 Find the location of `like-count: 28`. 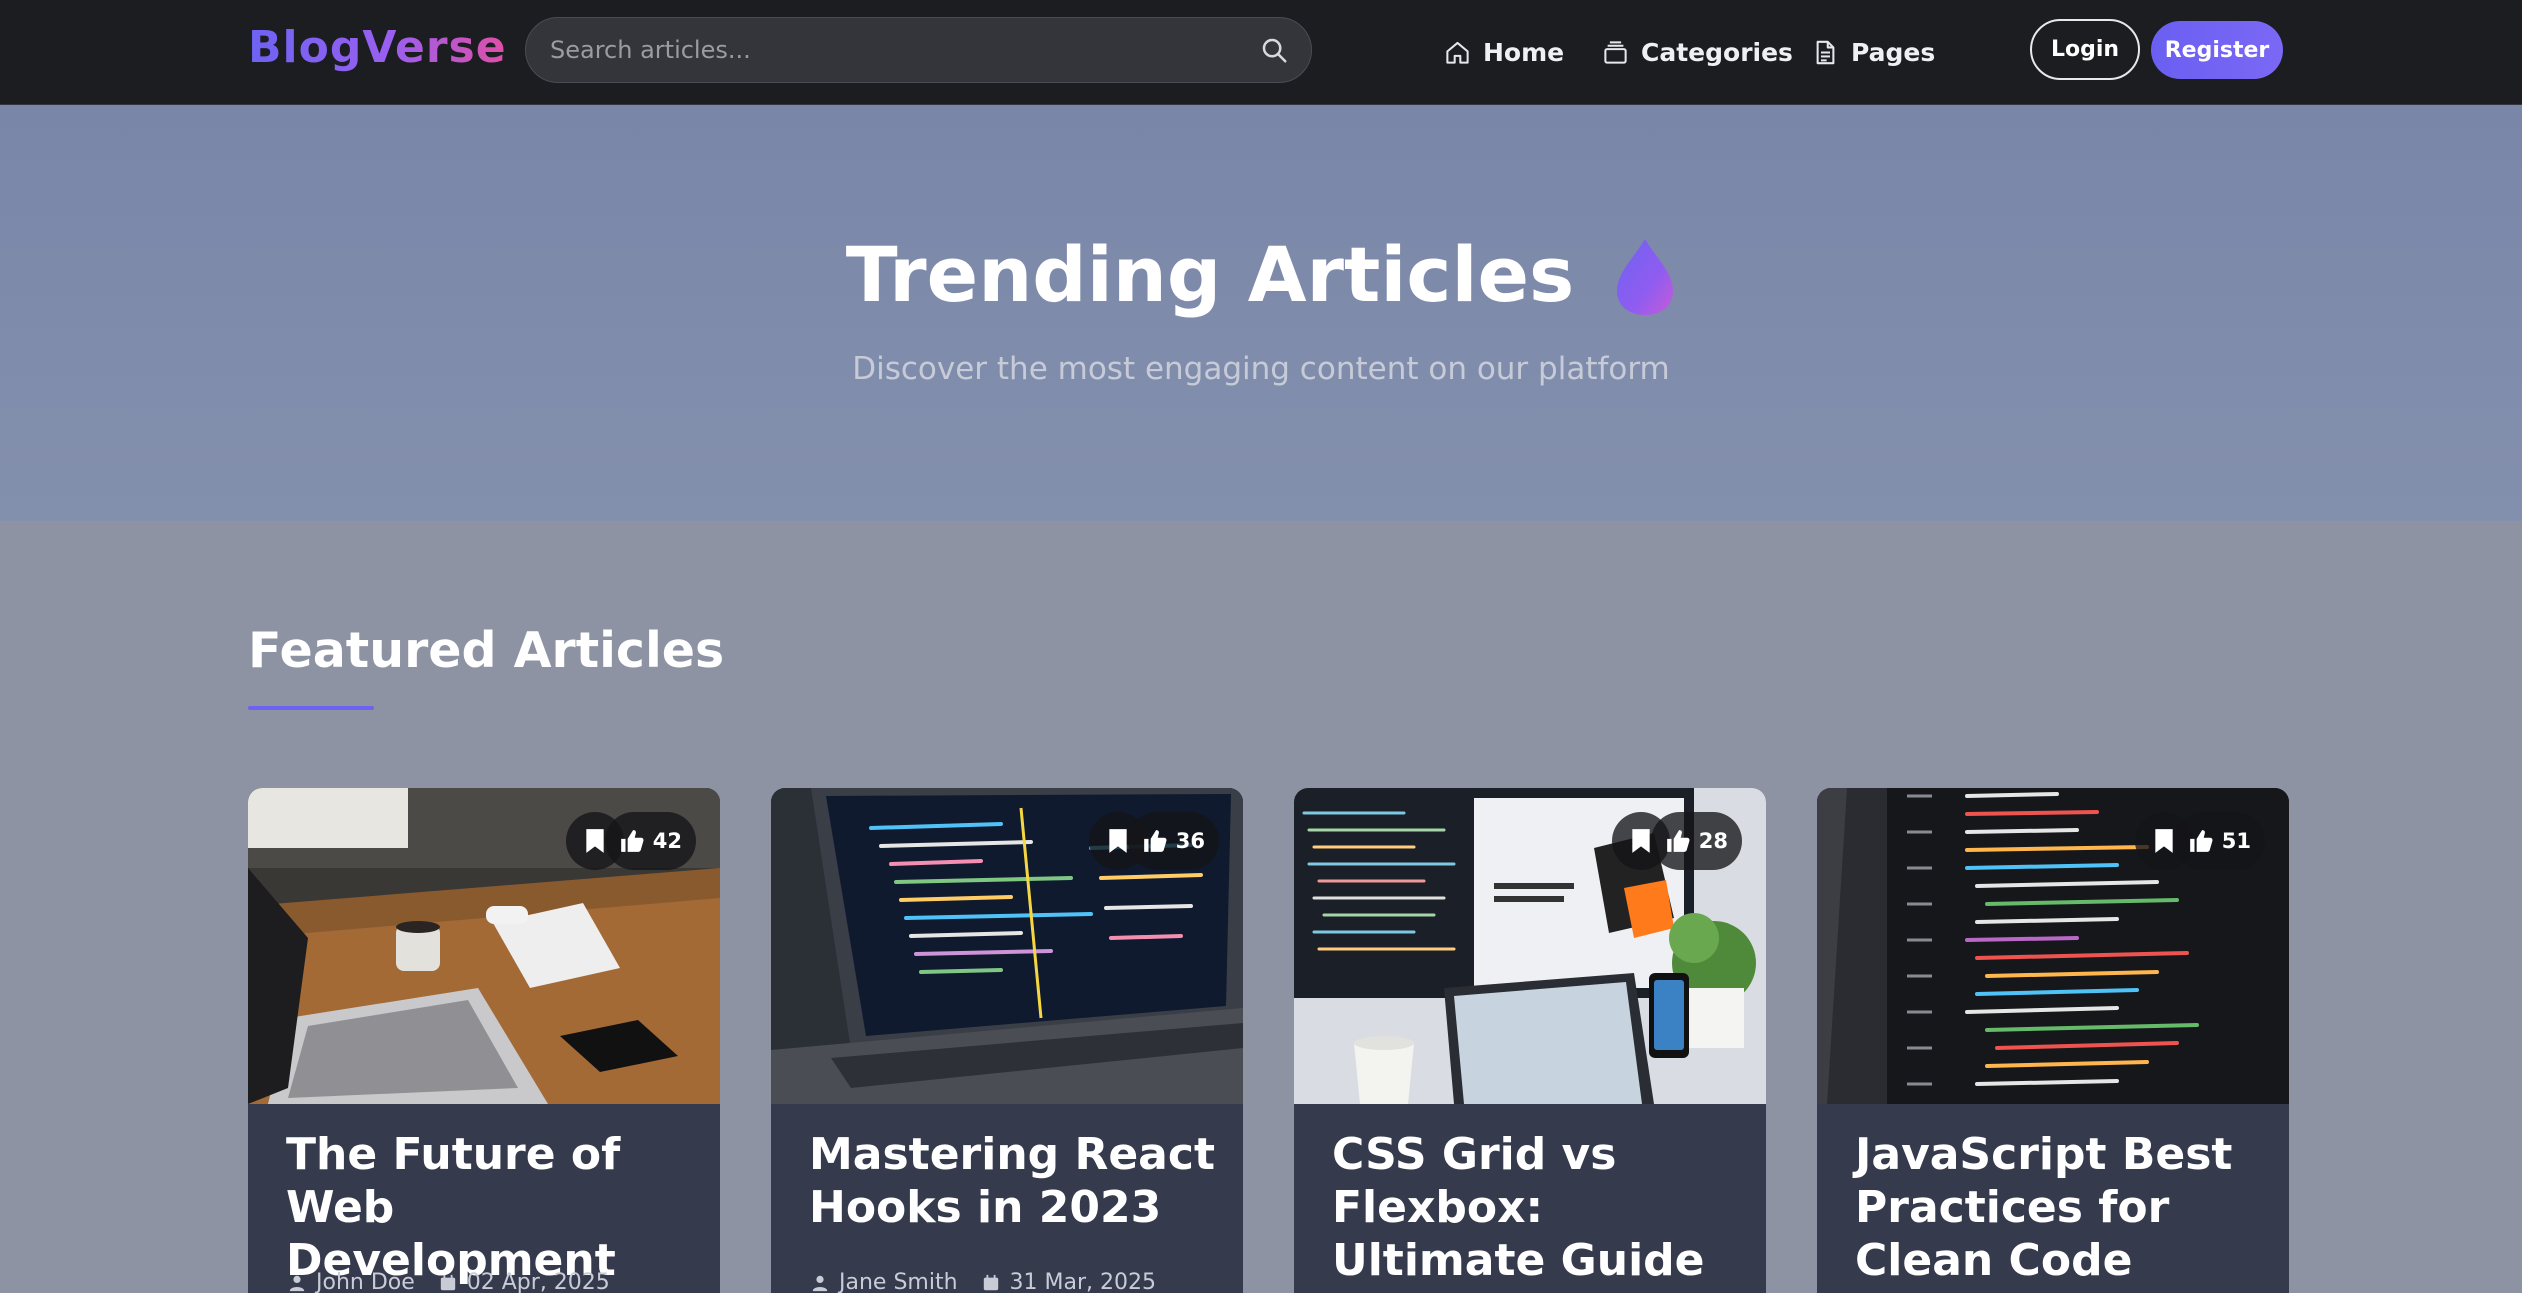

like-count: 28 is located at coordinates (1713, 841).